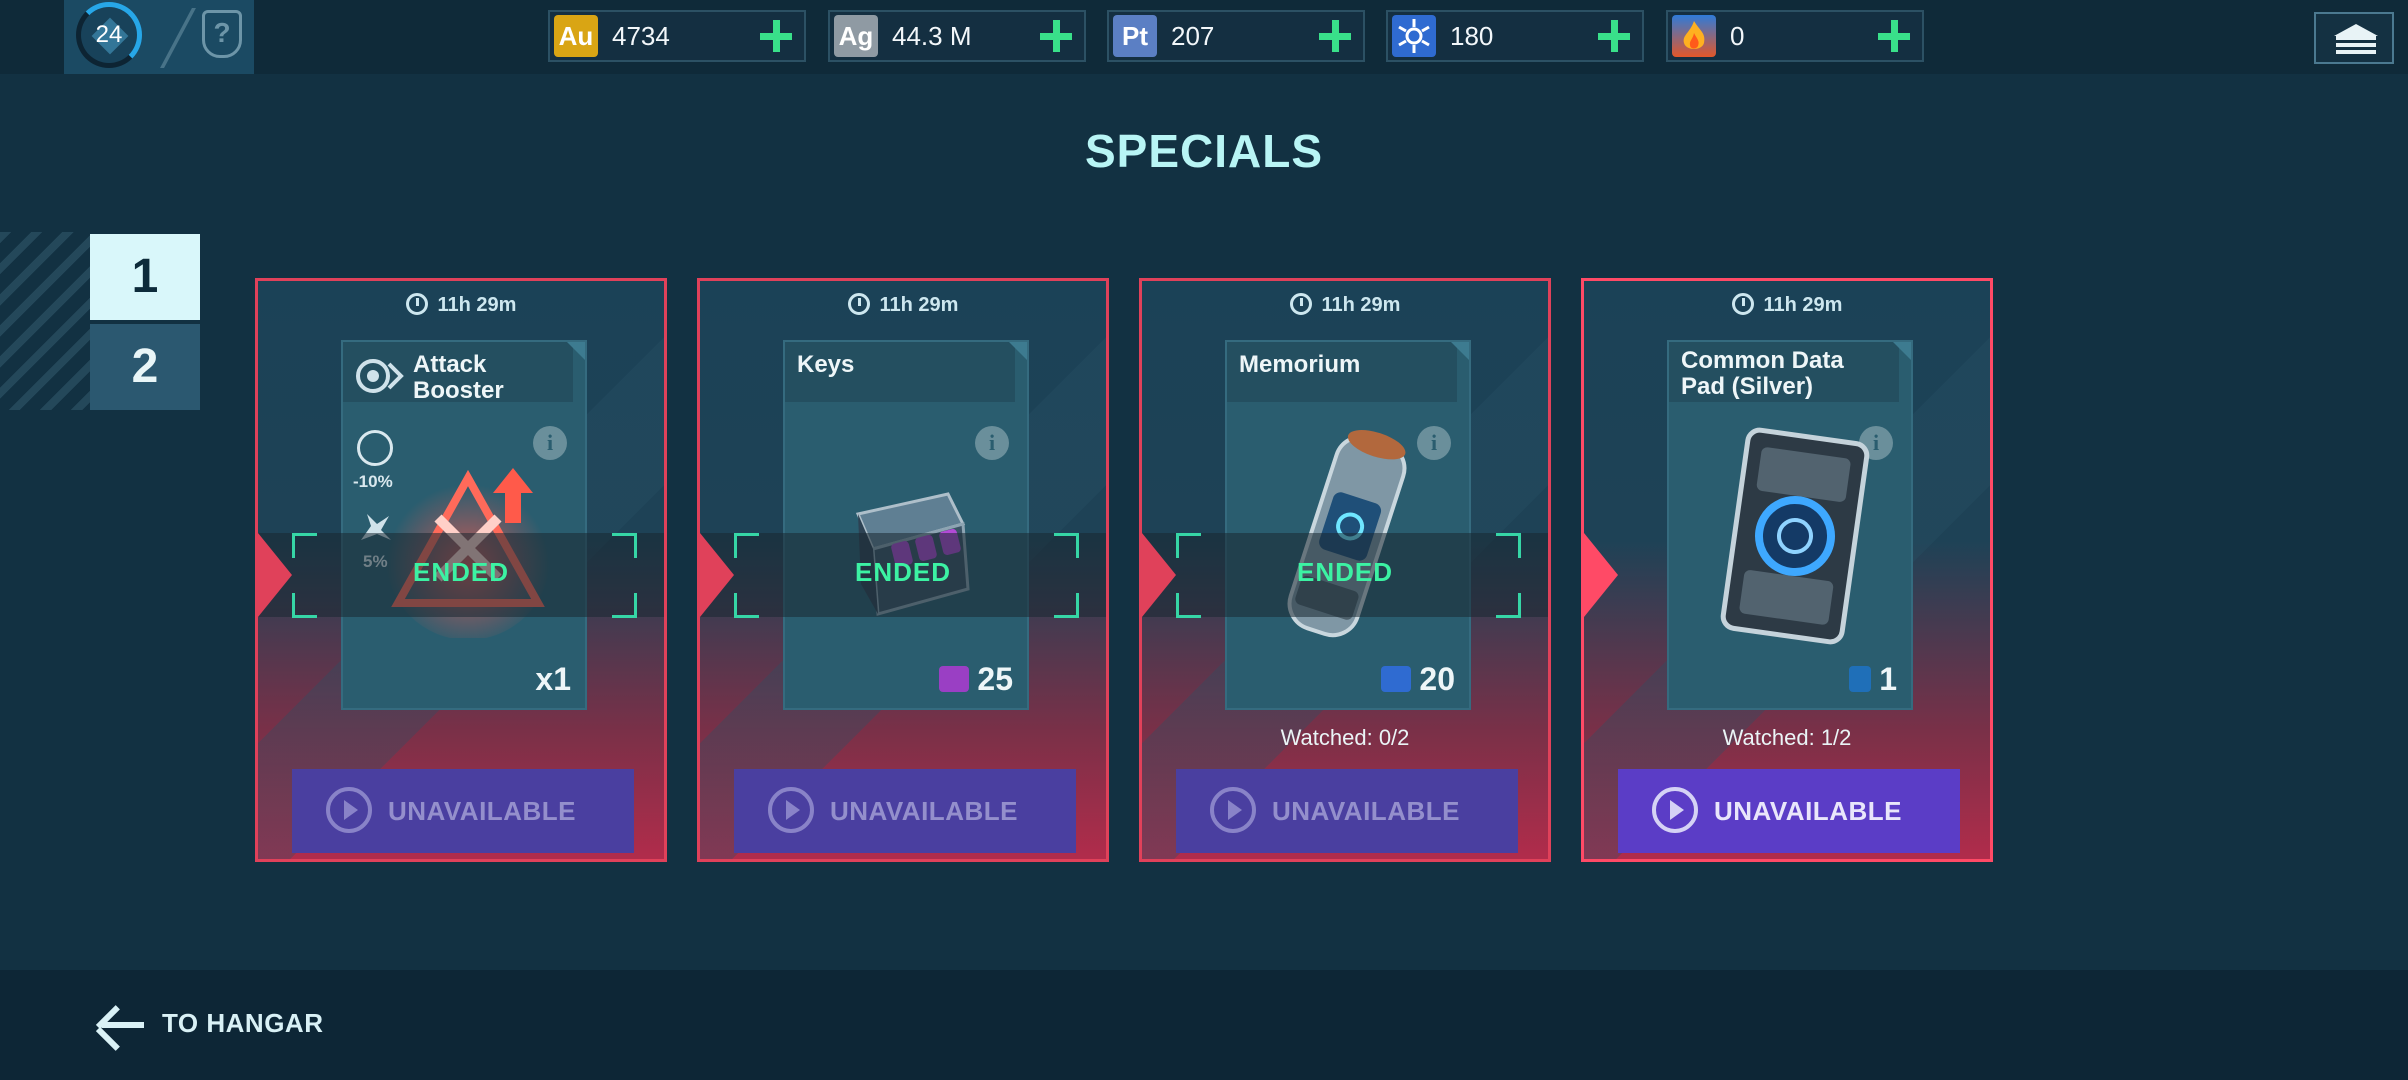  What do you see at coordinates (1348, 525) in the screenshot?
I see `item-panel: Memorium i 20` at bounding box center [1348, 525].